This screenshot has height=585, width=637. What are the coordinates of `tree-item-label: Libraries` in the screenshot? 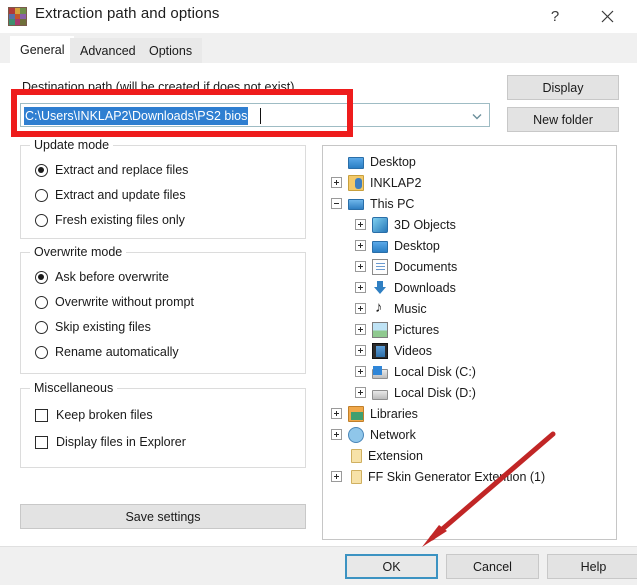 It's located at (394, 413).